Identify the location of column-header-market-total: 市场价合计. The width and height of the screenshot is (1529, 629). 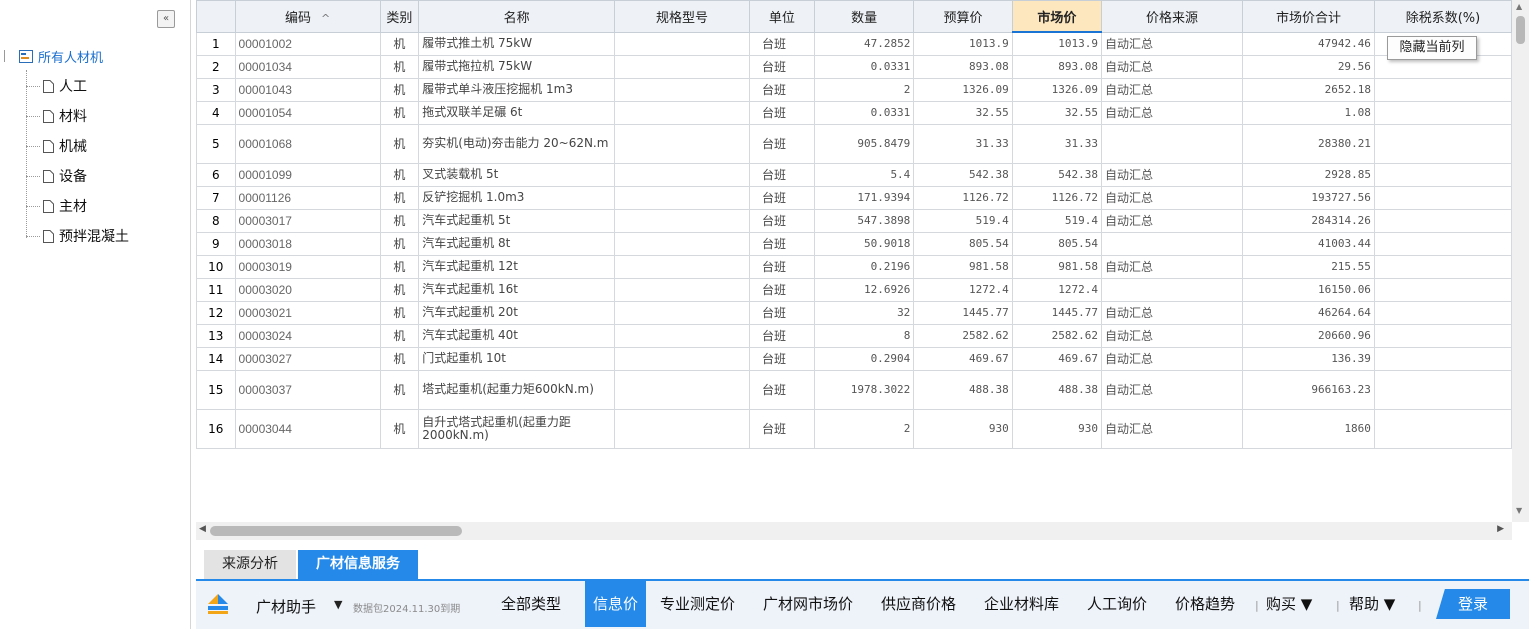
(1308, 16).